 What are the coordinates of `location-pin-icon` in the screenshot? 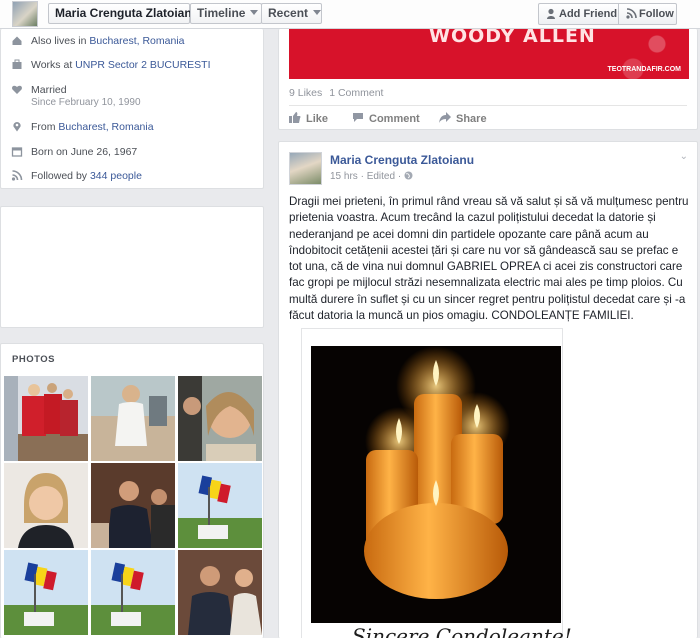 It's located at (17, 127).